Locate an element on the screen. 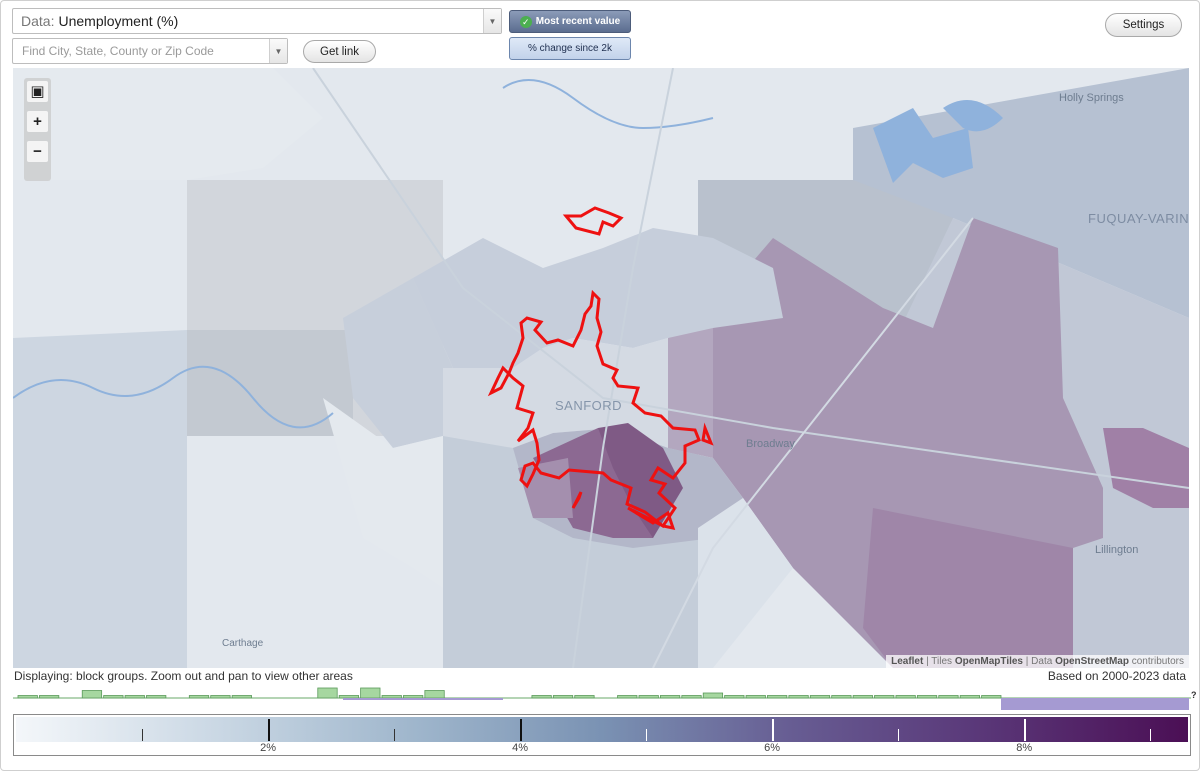 This screenshot has height=771, width=1200. legend-gradient is located at coordinates (602, 729).